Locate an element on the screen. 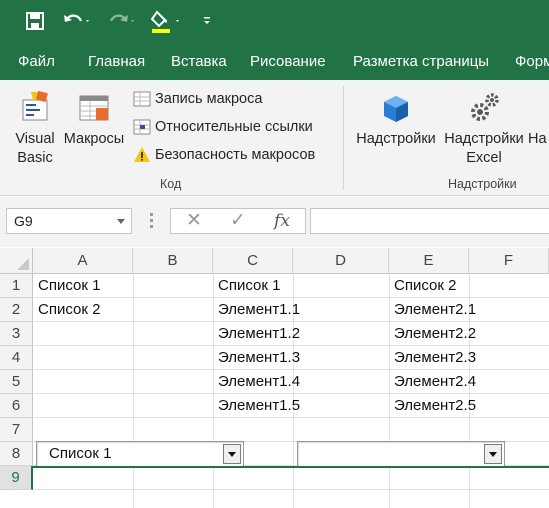  row-header-1: 1 is located at coordinates (16, 286).